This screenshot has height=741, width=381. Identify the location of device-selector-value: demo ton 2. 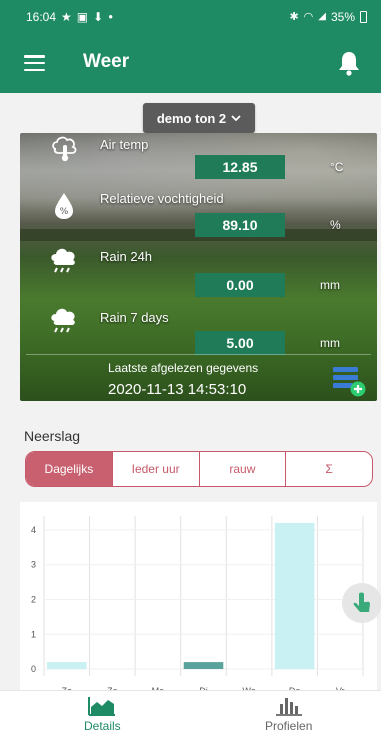
(191, 118).